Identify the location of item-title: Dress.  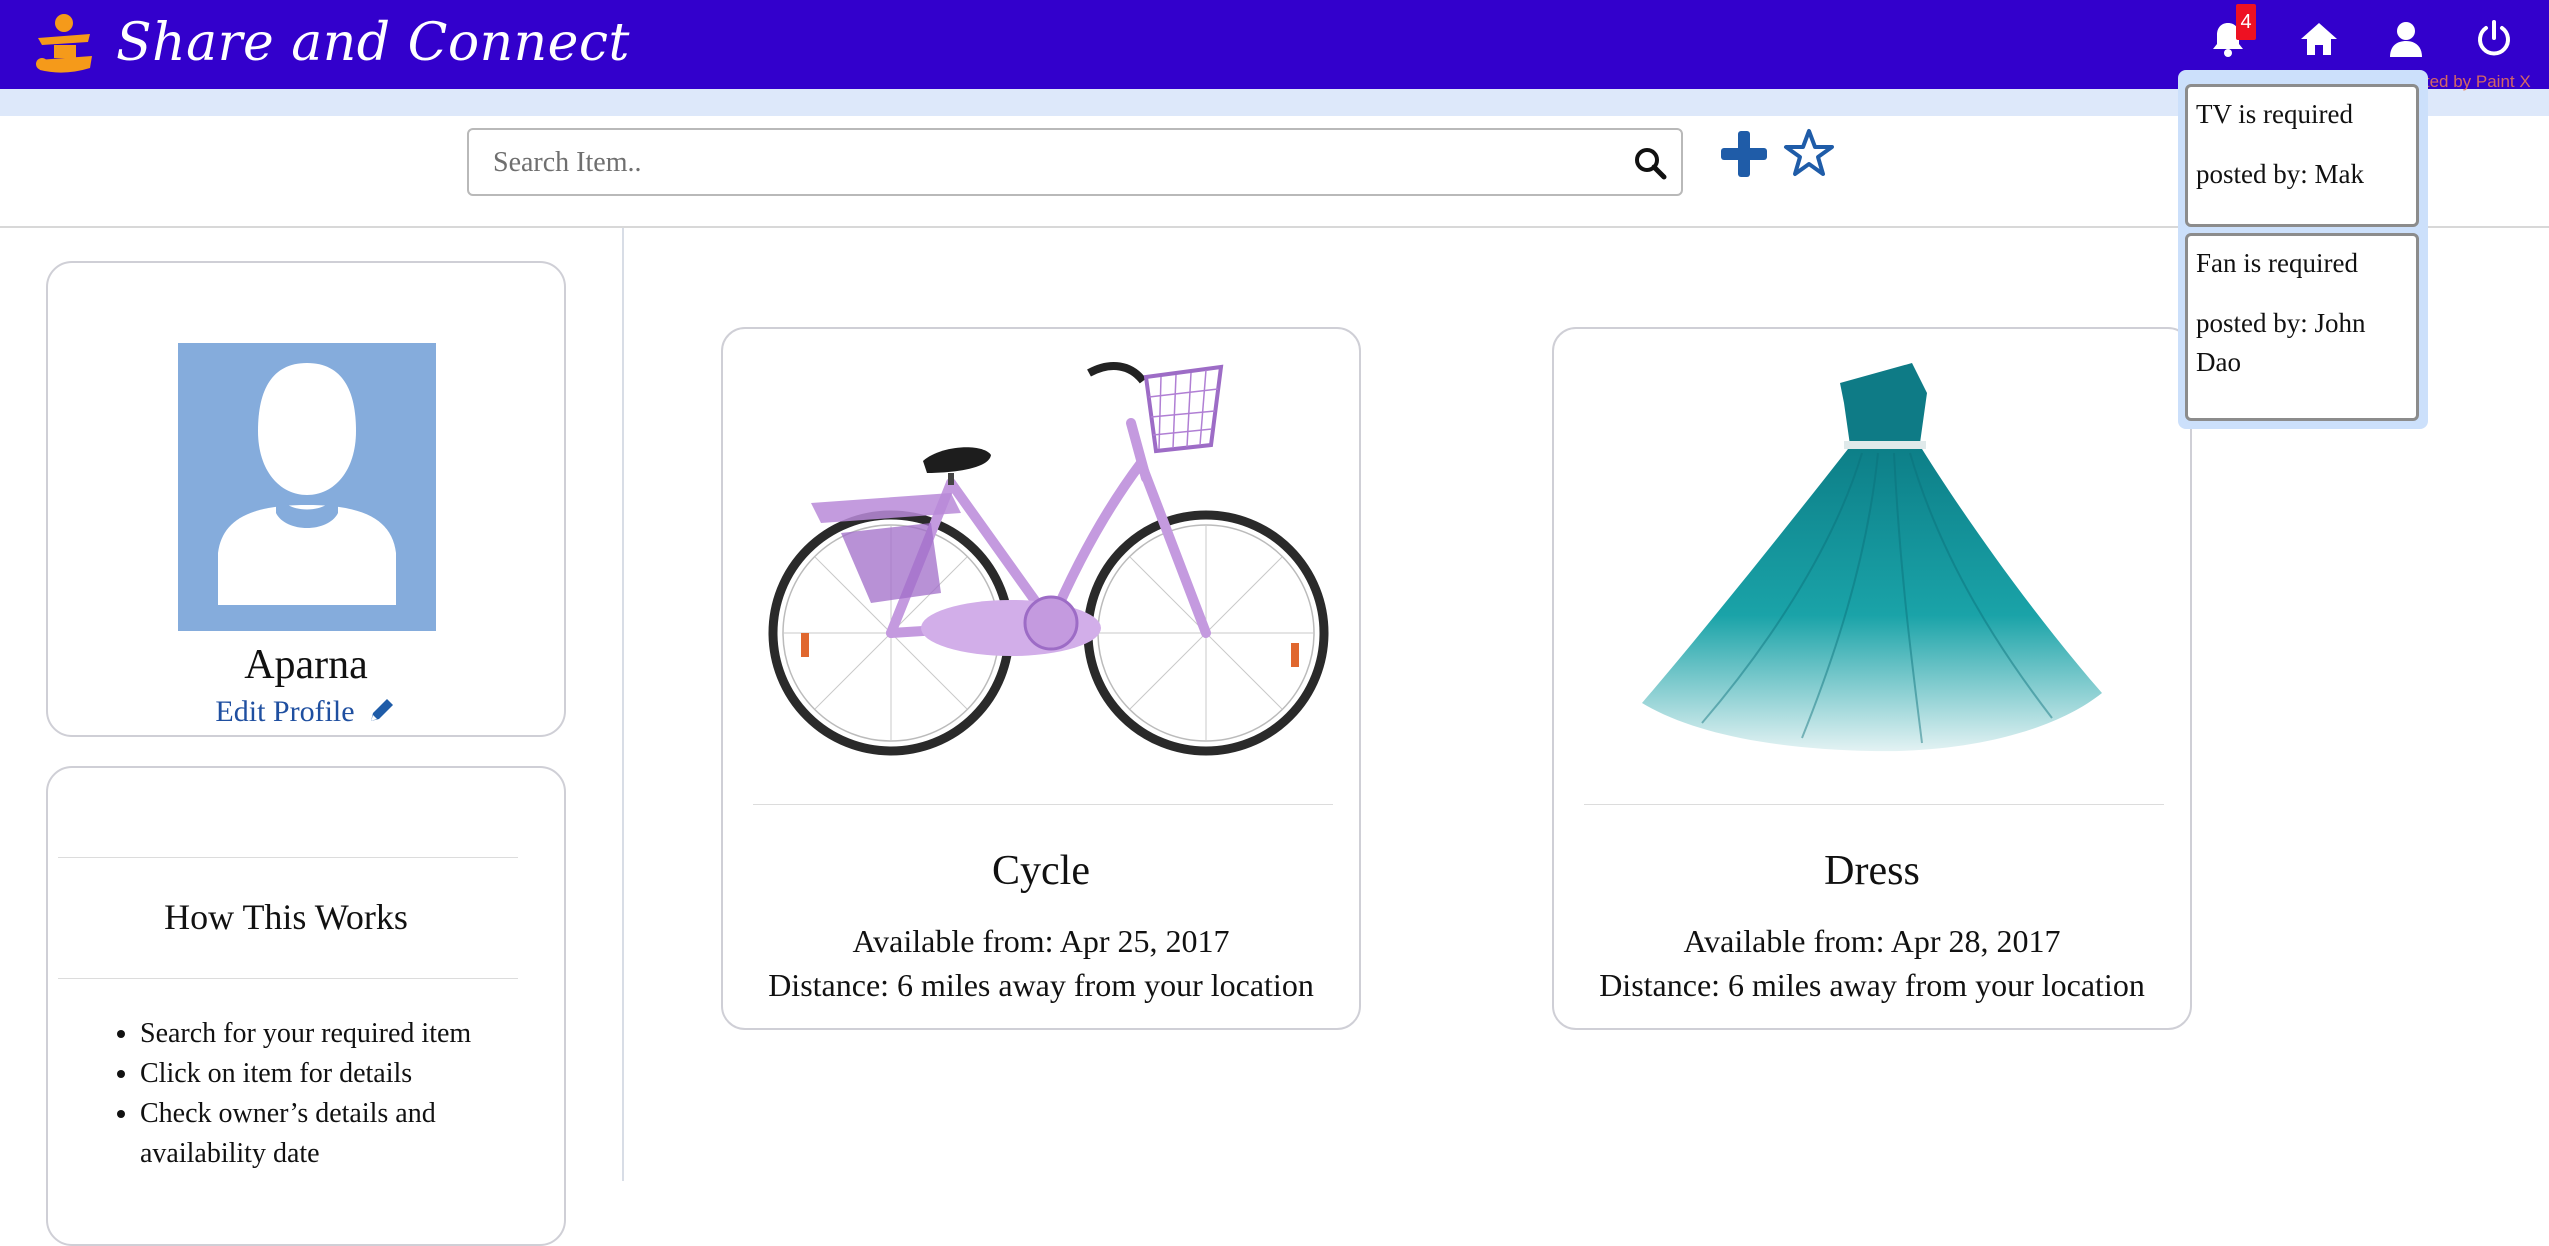
(1872, 871).